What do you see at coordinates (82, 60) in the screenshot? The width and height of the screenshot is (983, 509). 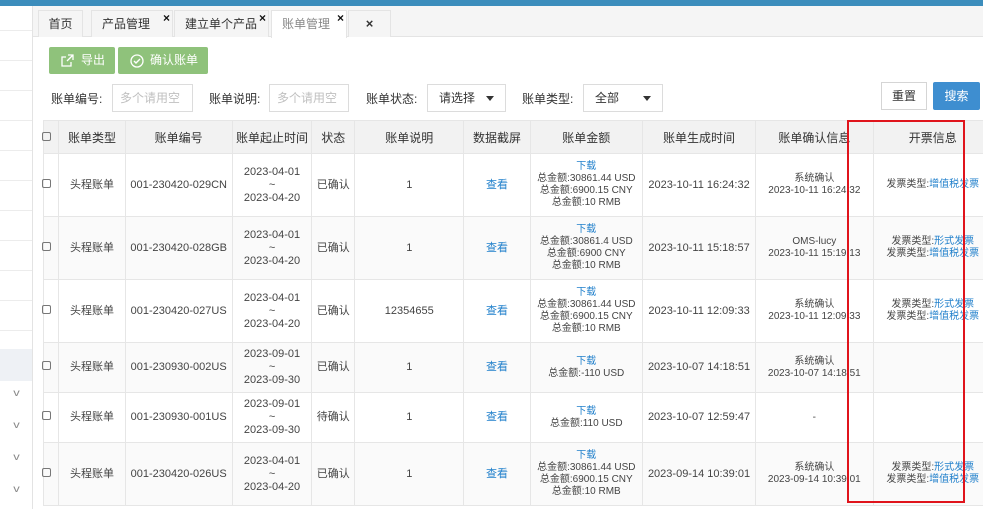 I see `export-button: 导出` at bounding box center [82, 60].